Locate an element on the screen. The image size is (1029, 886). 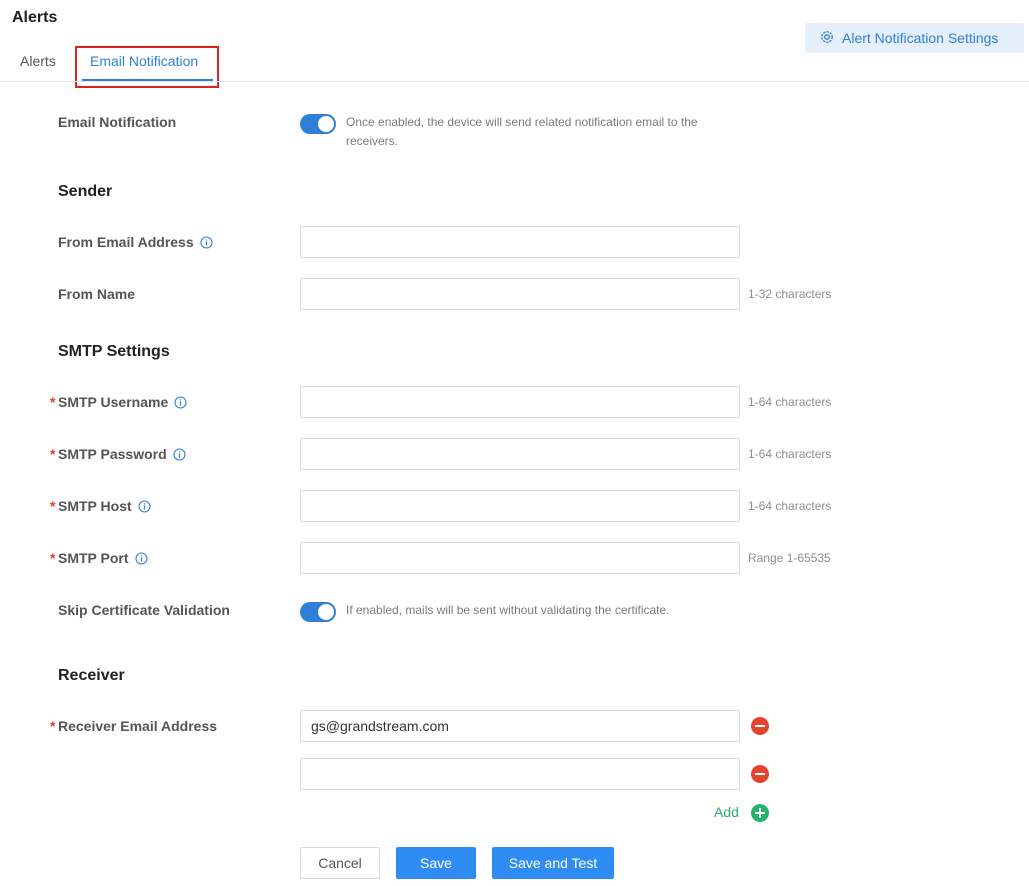
cancel-button: Cancel is located at coordinates (340, 863).